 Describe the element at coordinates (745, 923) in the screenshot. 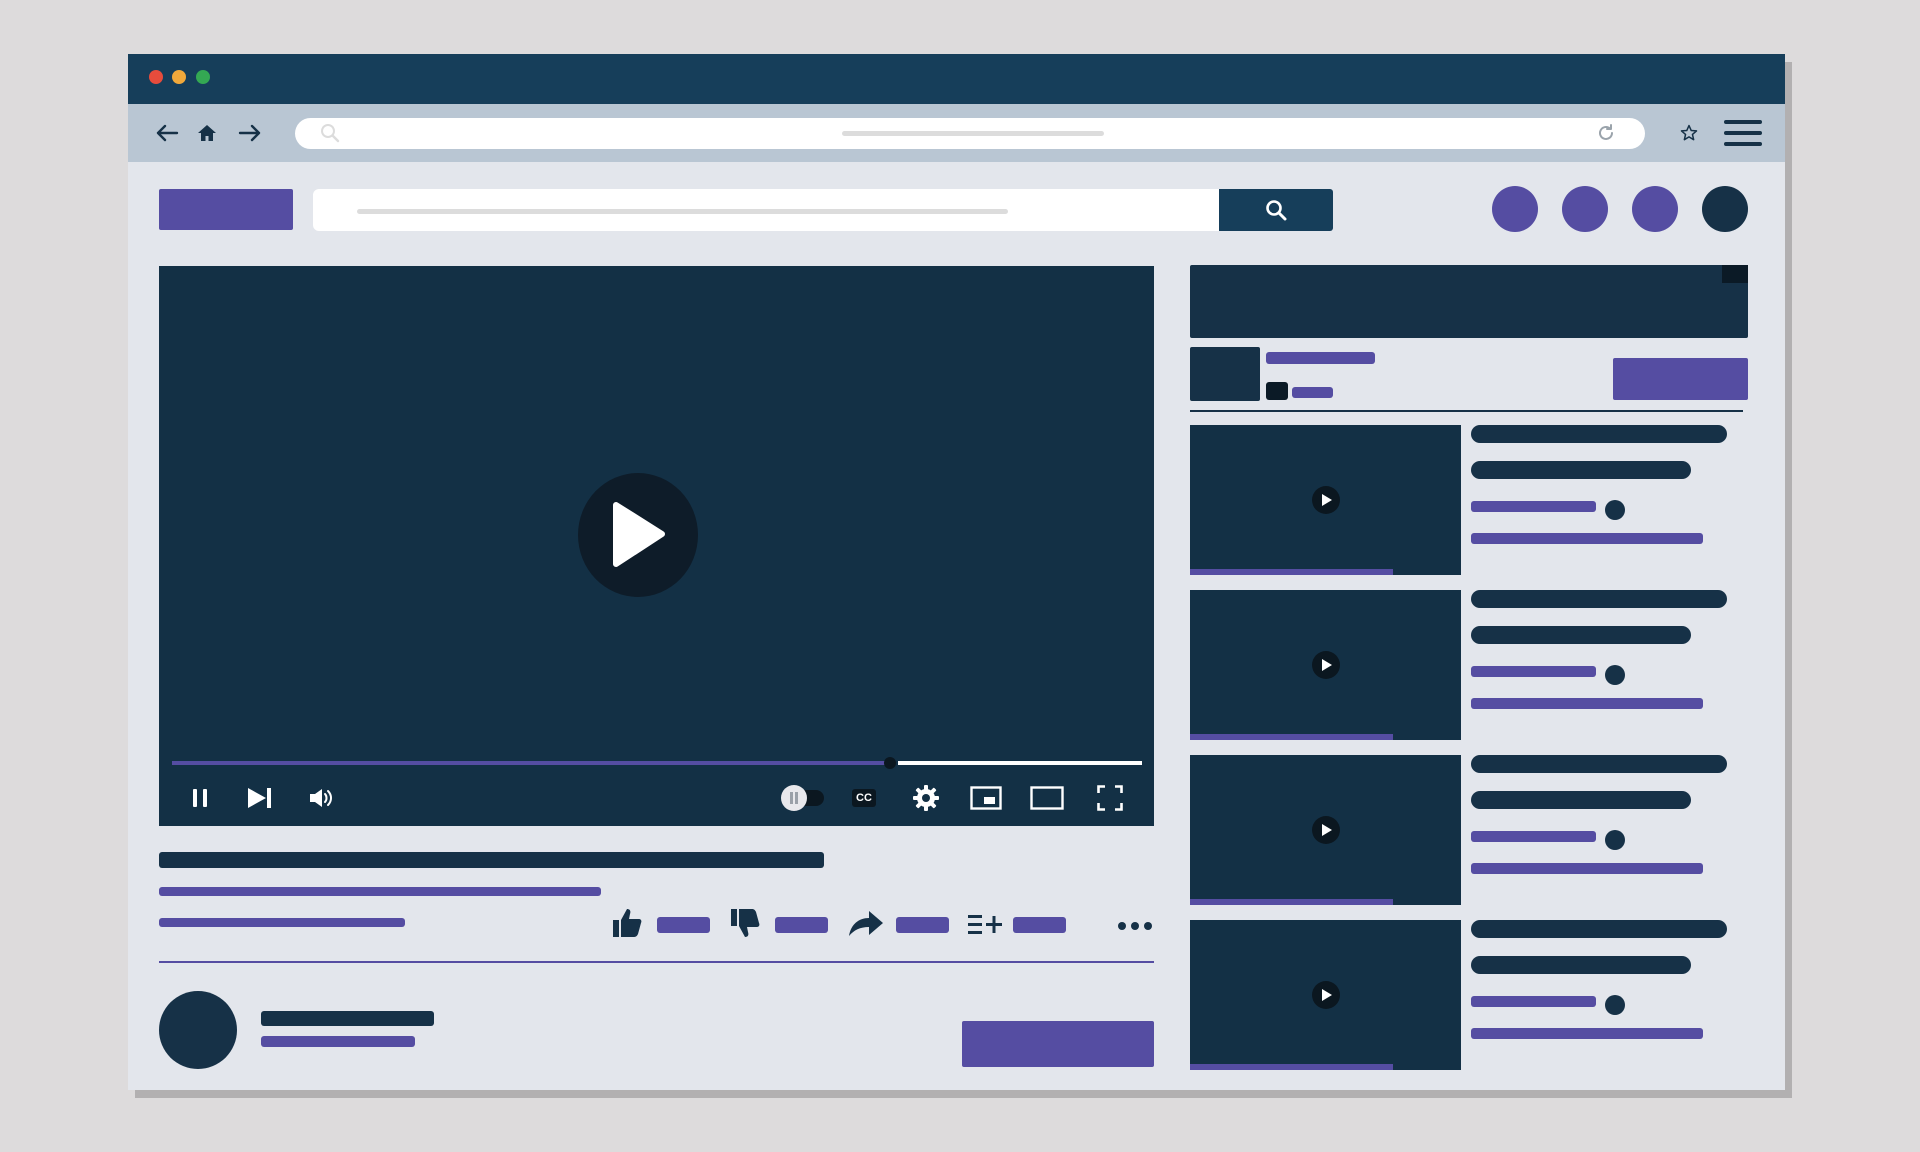

I see `dislike-icon` at that location.